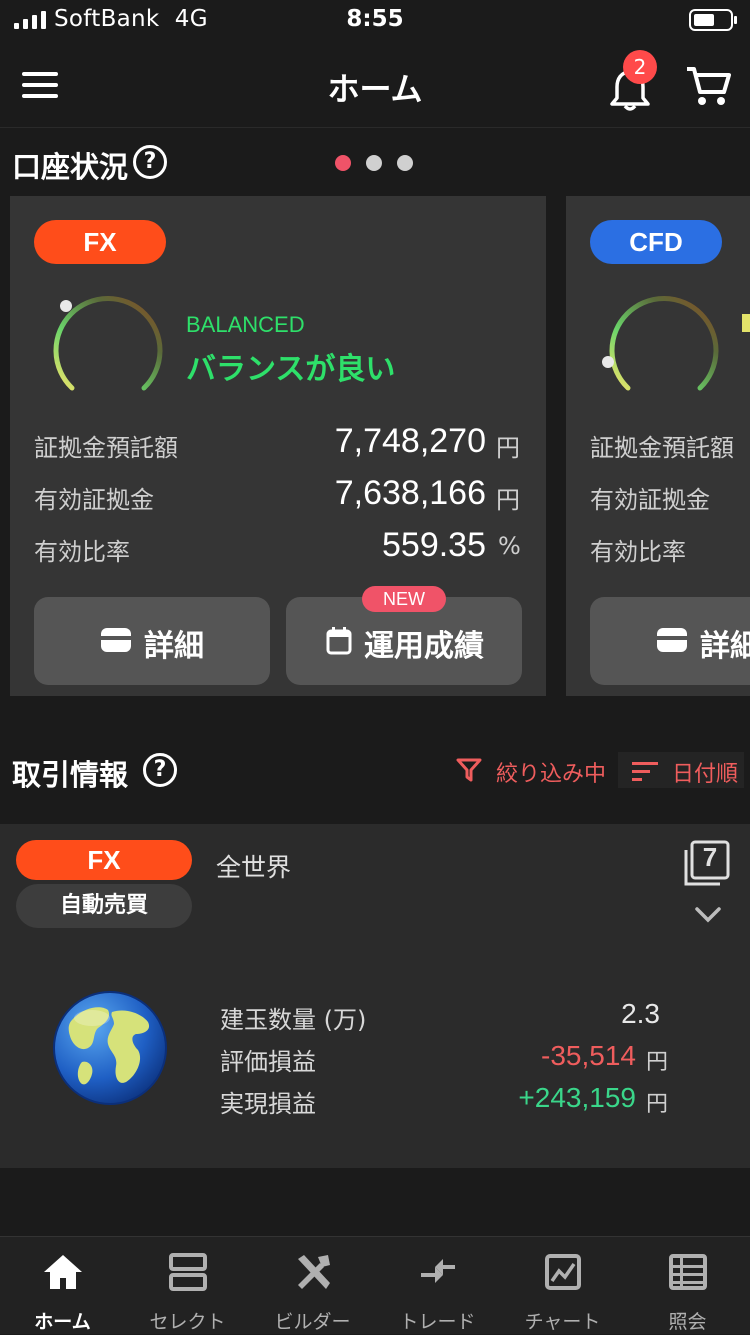 The width and height of the screenshot is (750, 1335). Describe the element at coordinates (437, 1286) in the screenshot. I see `nav-trade: トレード` at that location.